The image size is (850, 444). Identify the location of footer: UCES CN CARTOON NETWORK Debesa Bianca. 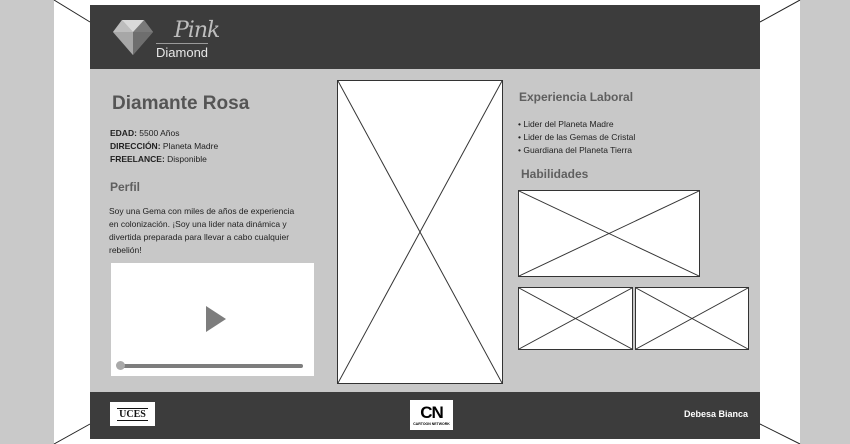
(425, 415).